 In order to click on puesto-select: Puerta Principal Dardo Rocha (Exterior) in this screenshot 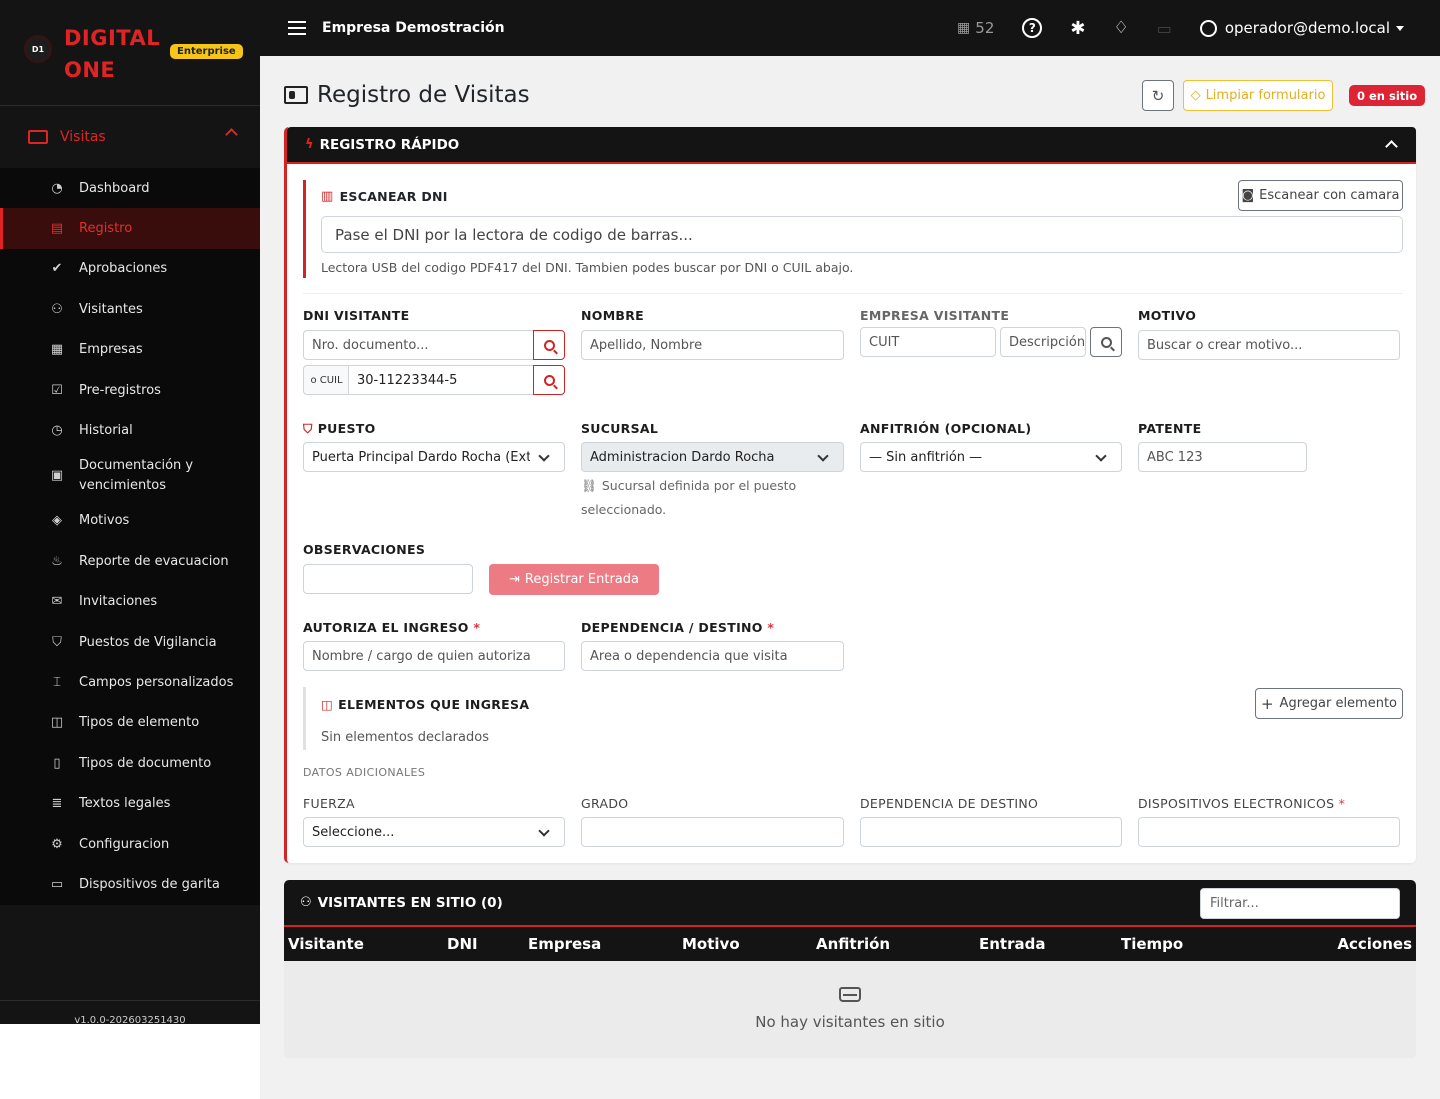, I will do `click(434, 457)`.